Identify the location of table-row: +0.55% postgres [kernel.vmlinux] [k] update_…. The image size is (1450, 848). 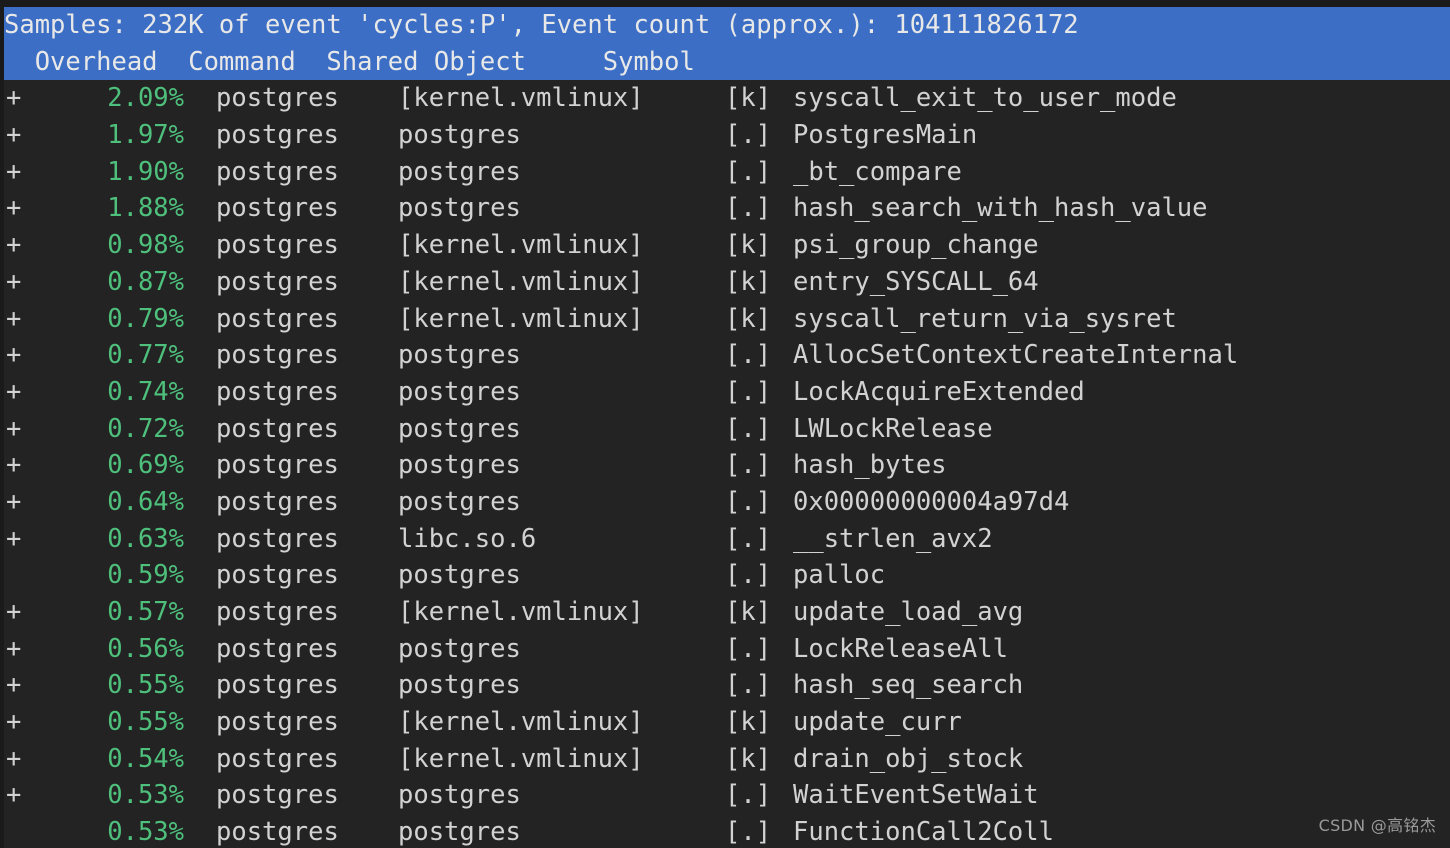
(725, 722).